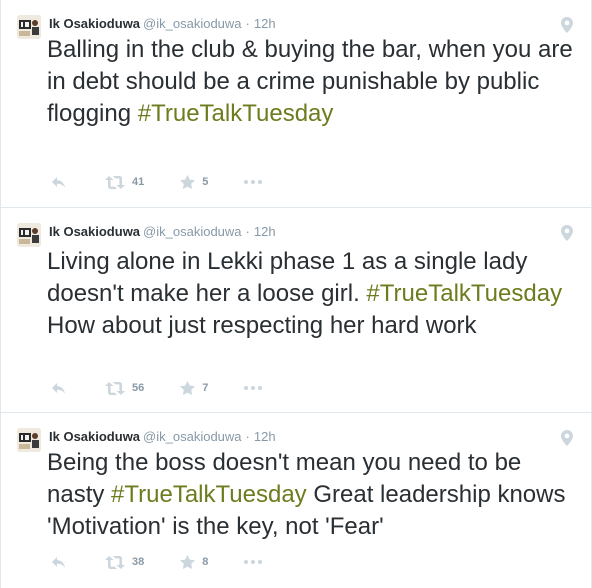 The width and height of the screenshot is (592, 588). I want to click on retweet-button: 56, so click(125, 388).